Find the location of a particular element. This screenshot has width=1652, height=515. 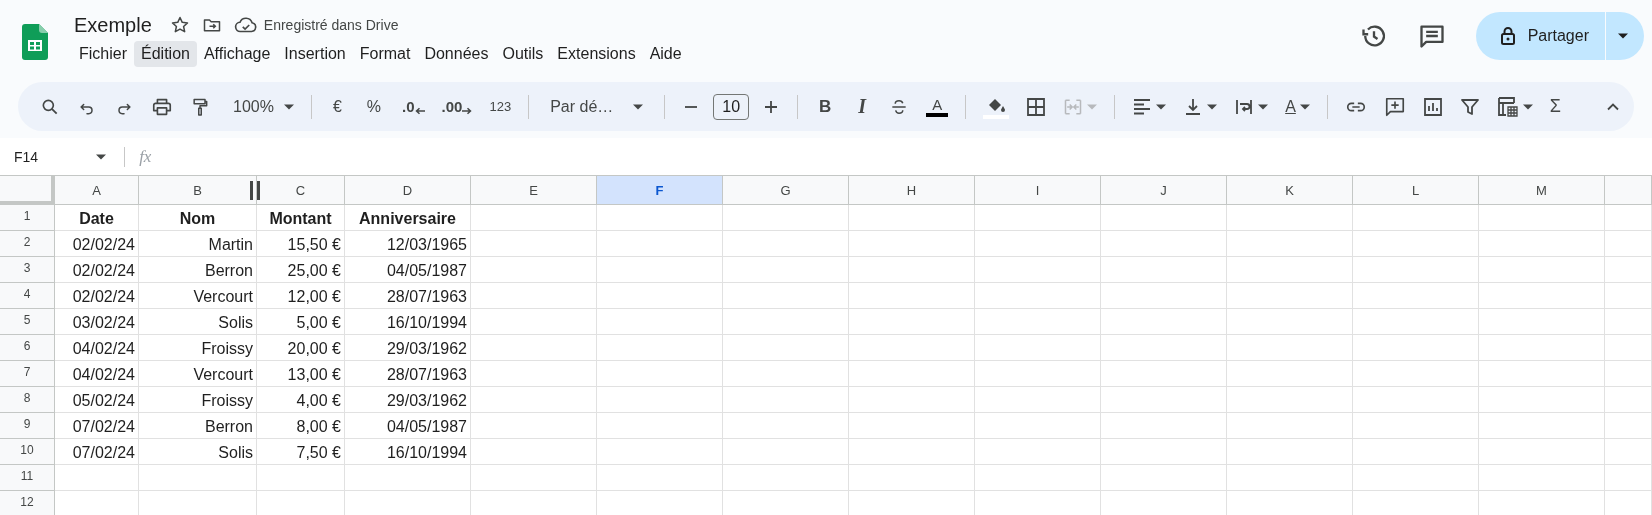

column-header: M is located at coordinates (1542, 190).